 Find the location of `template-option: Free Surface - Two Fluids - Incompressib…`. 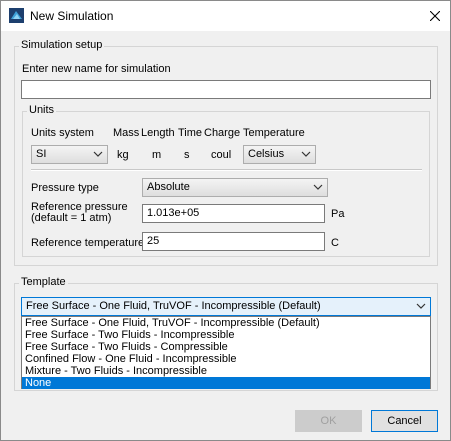

template-option: Free Surface - Two Fluids - Incompressib… is located at coordinates (226, 335).